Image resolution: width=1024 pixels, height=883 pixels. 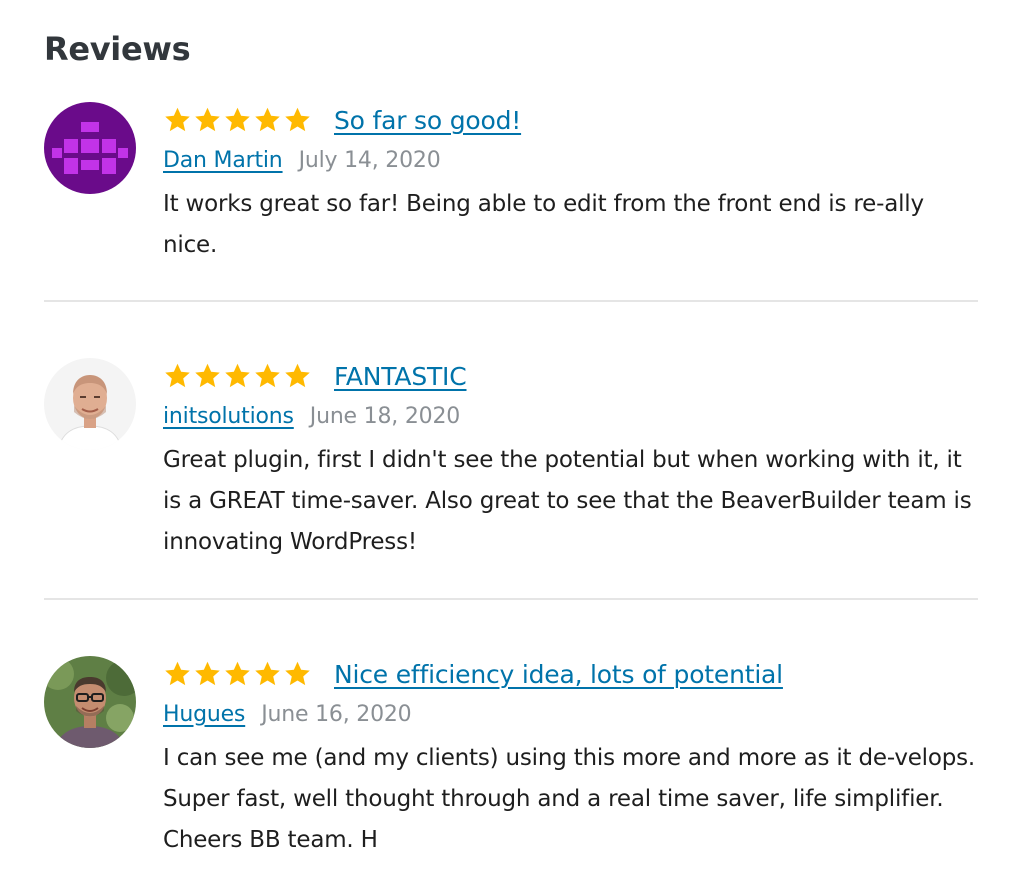 What do you see at coordinates (570, 416) in the screenshot?
I see `review-meta: initsolutions June 18, 2020` at bounding box center [570, 416].